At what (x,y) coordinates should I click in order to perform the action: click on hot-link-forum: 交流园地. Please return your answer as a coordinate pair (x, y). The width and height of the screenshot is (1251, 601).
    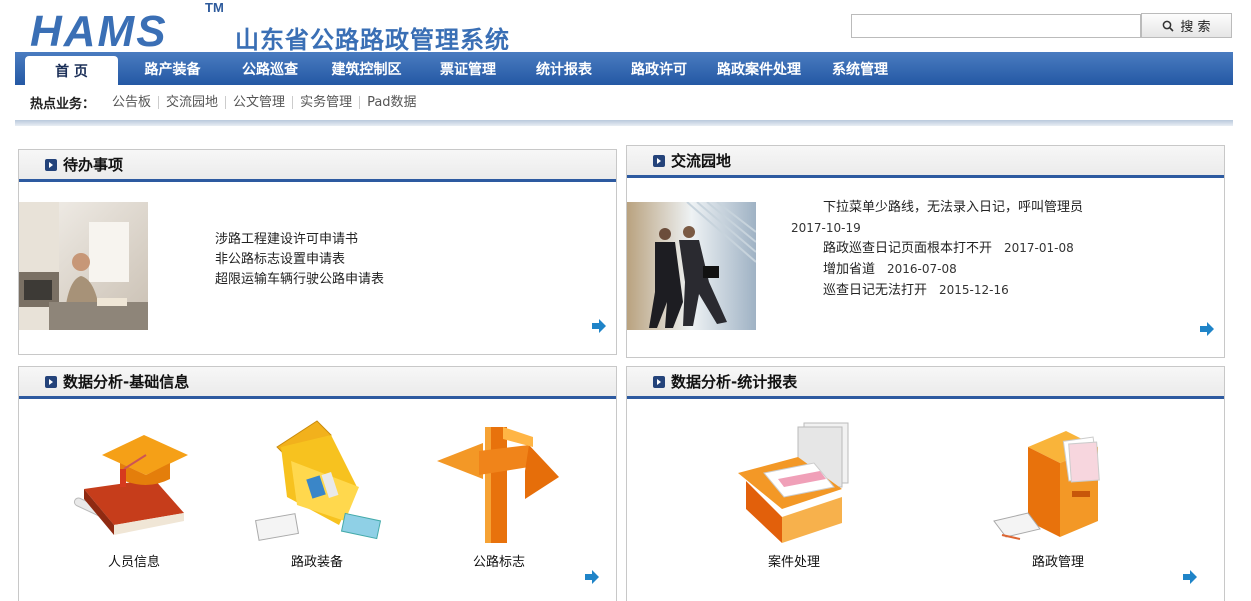
    Looking at the image, I should click on (193, 102).